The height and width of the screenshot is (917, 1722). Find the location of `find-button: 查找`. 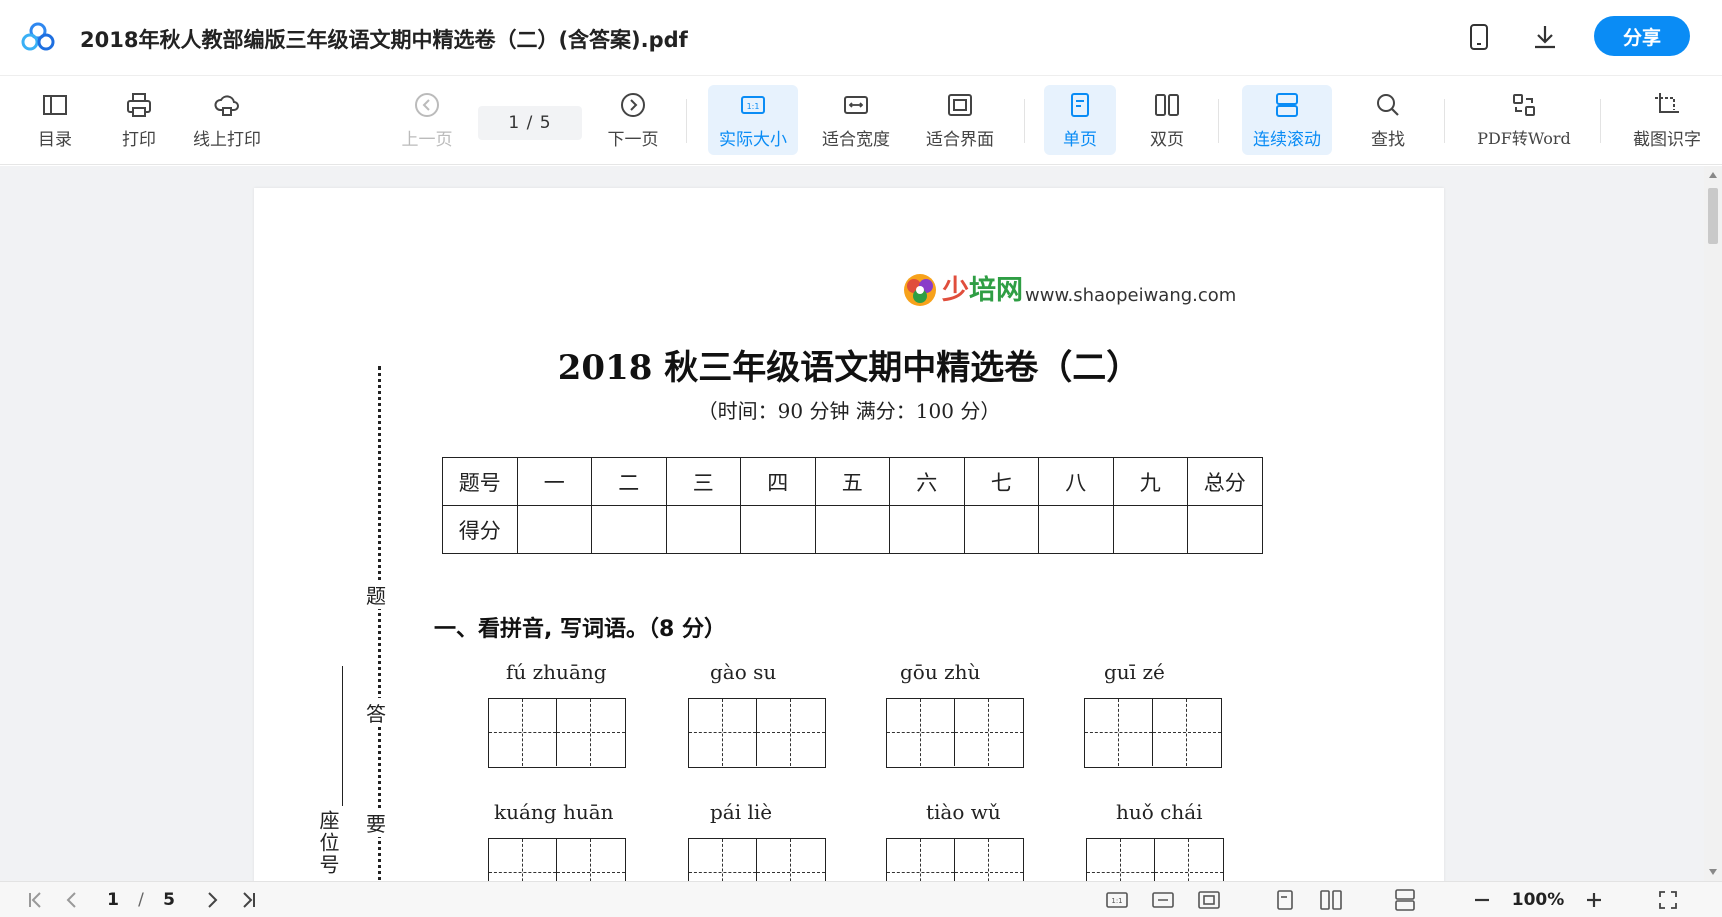

find-button: 查找 is located at coordinates (1388, 120).